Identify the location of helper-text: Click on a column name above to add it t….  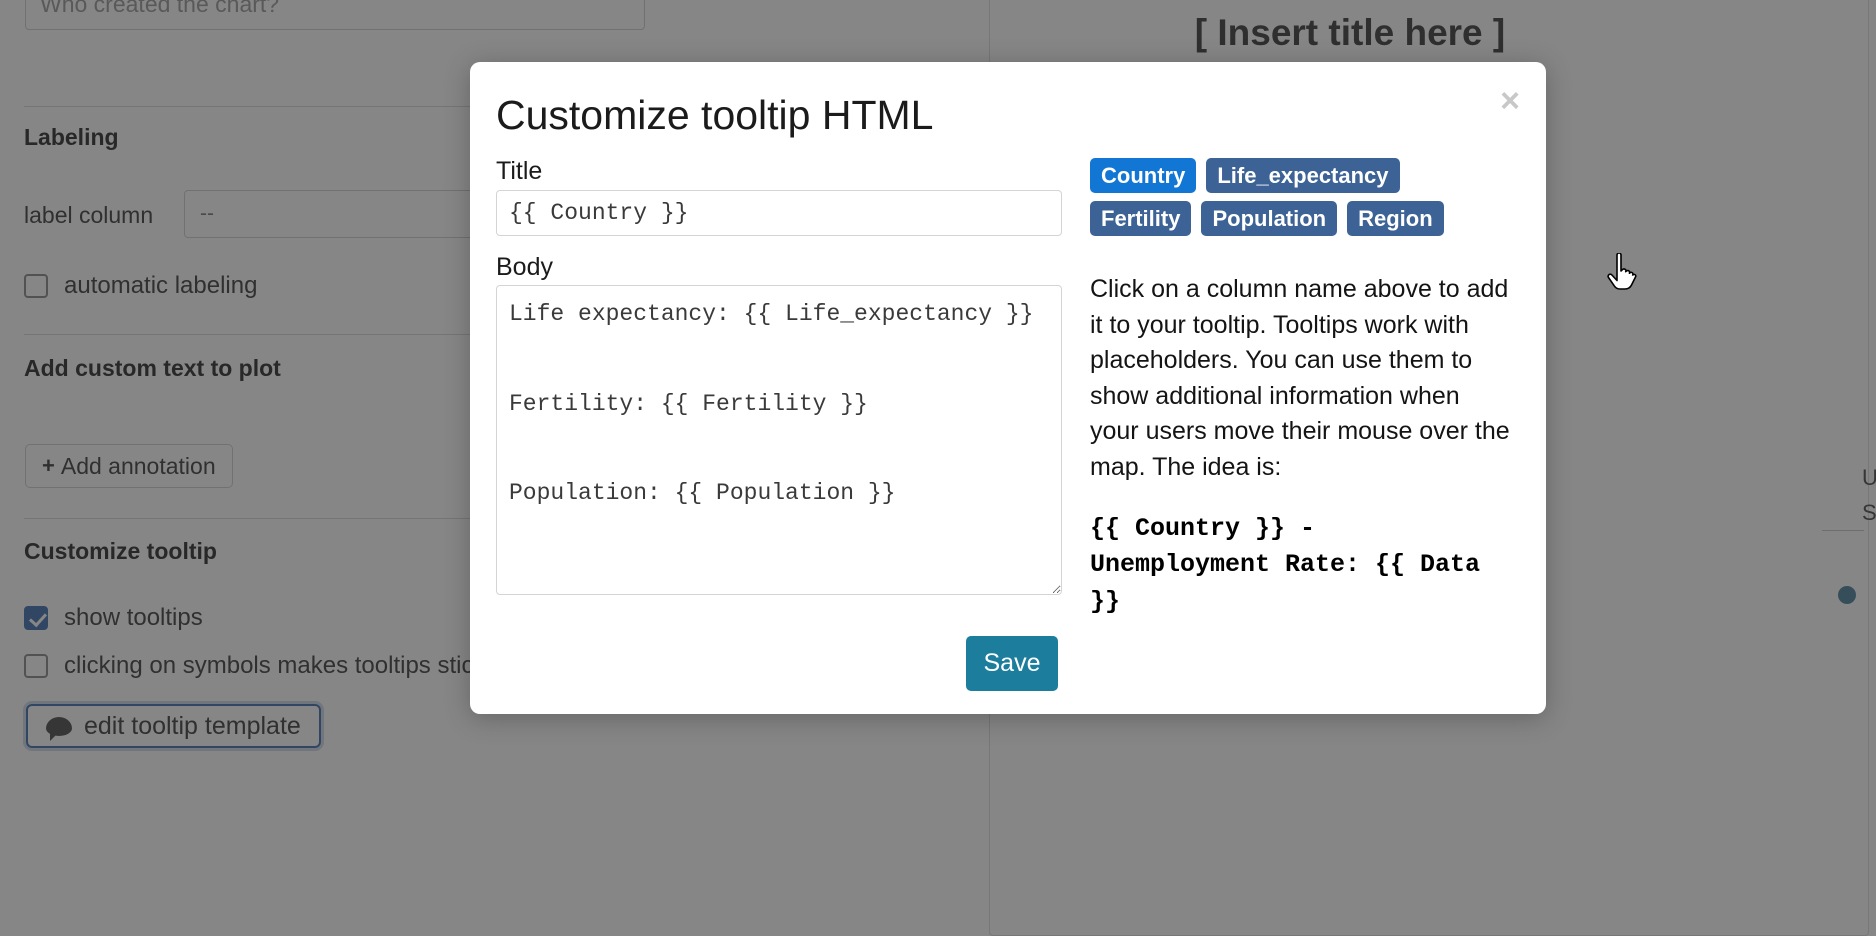
(1300, 378).